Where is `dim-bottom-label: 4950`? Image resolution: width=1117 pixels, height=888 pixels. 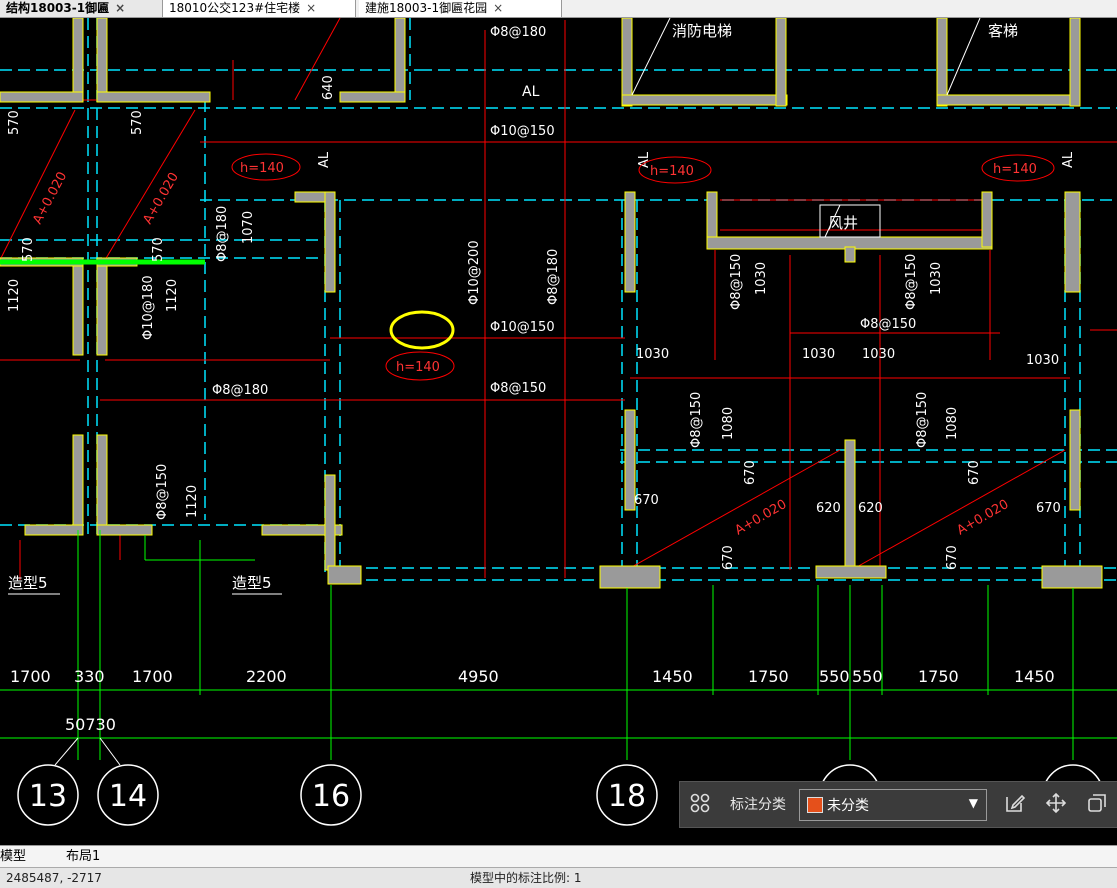 dim-bottom-label: 4950 is located at coordinates (478, 676).